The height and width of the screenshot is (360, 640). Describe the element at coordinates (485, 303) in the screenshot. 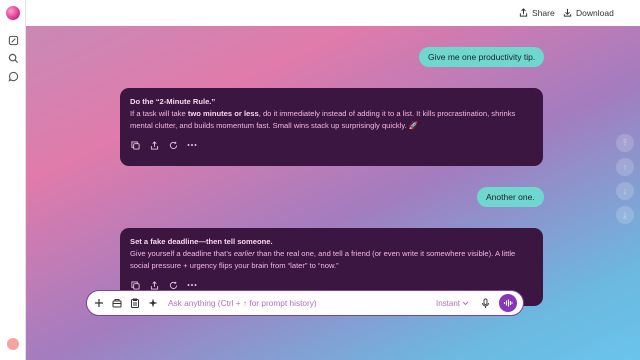

I see `mic-icon` at that location.